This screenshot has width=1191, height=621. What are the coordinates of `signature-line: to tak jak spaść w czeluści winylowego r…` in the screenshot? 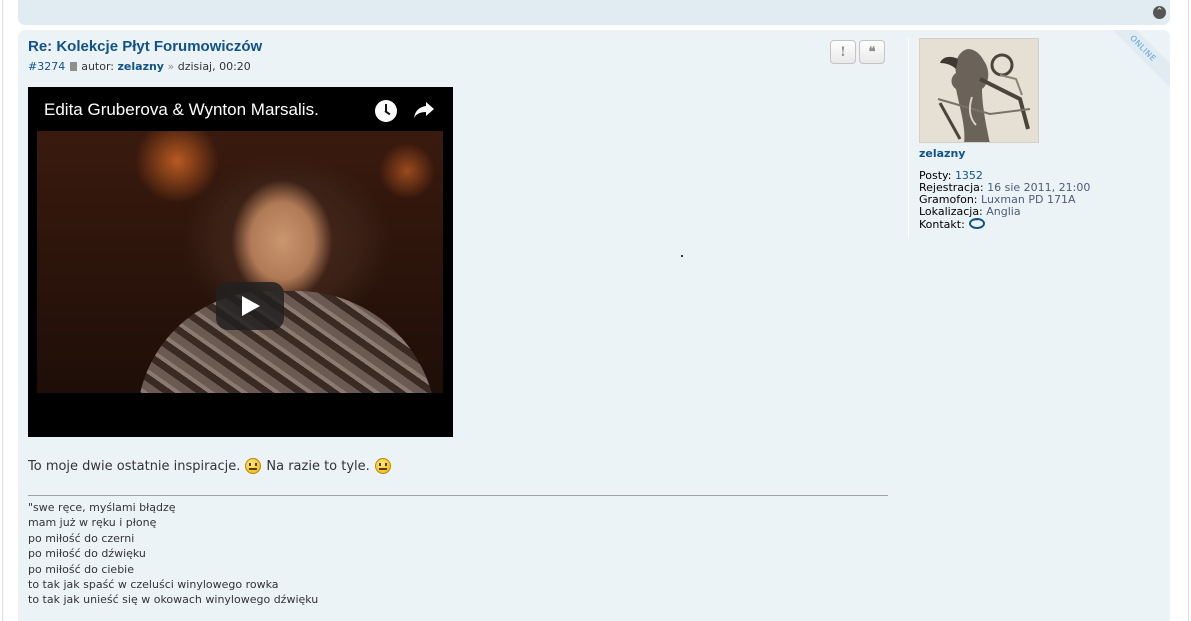 It's located at (153, 585).